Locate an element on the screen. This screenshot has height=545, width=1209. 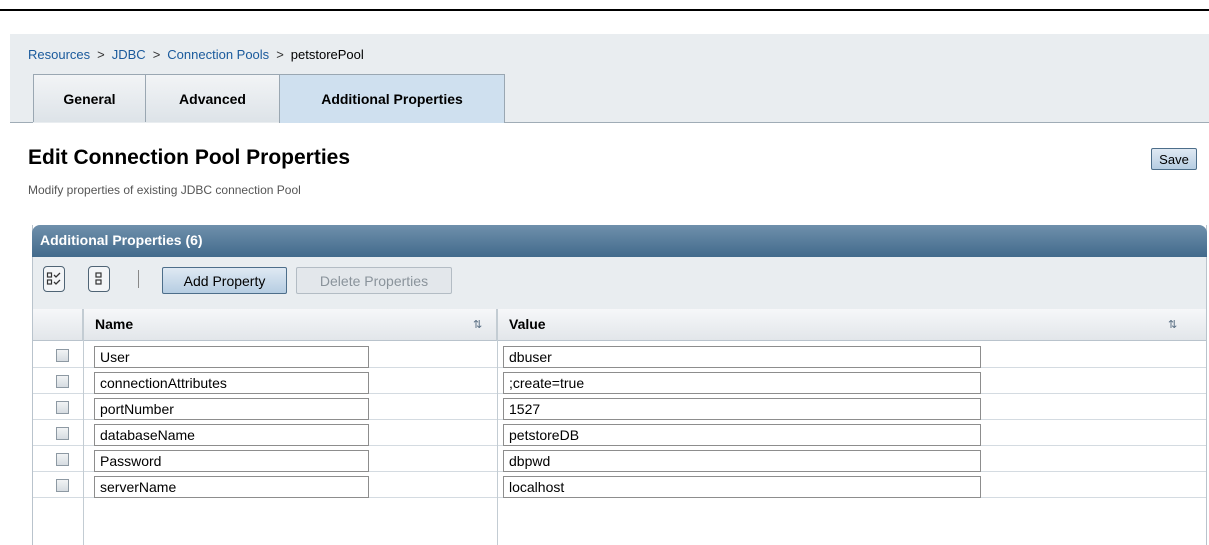
breadcrumb-current: petstorePool is located at coordinates (327, 54).